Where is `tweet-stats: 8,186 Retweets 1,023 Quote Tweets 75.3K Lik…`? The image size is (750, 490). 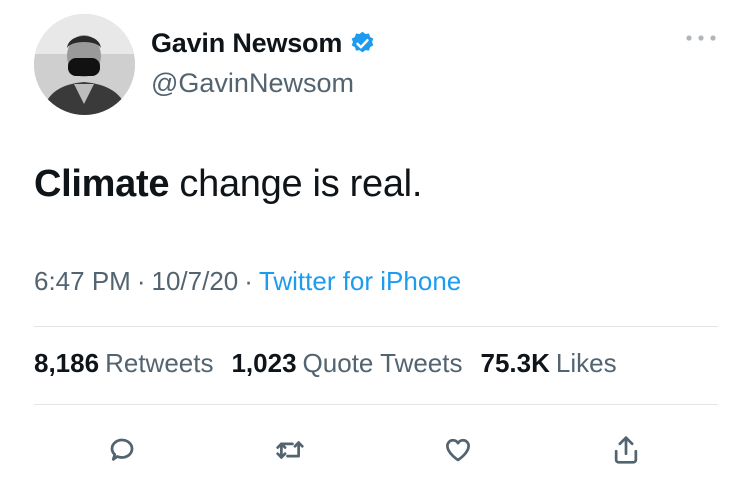
tweet-stats: 8,186 Retweets 1,023 Quote Tweets 75.3K Lik… is located at coordinates (325, 363).